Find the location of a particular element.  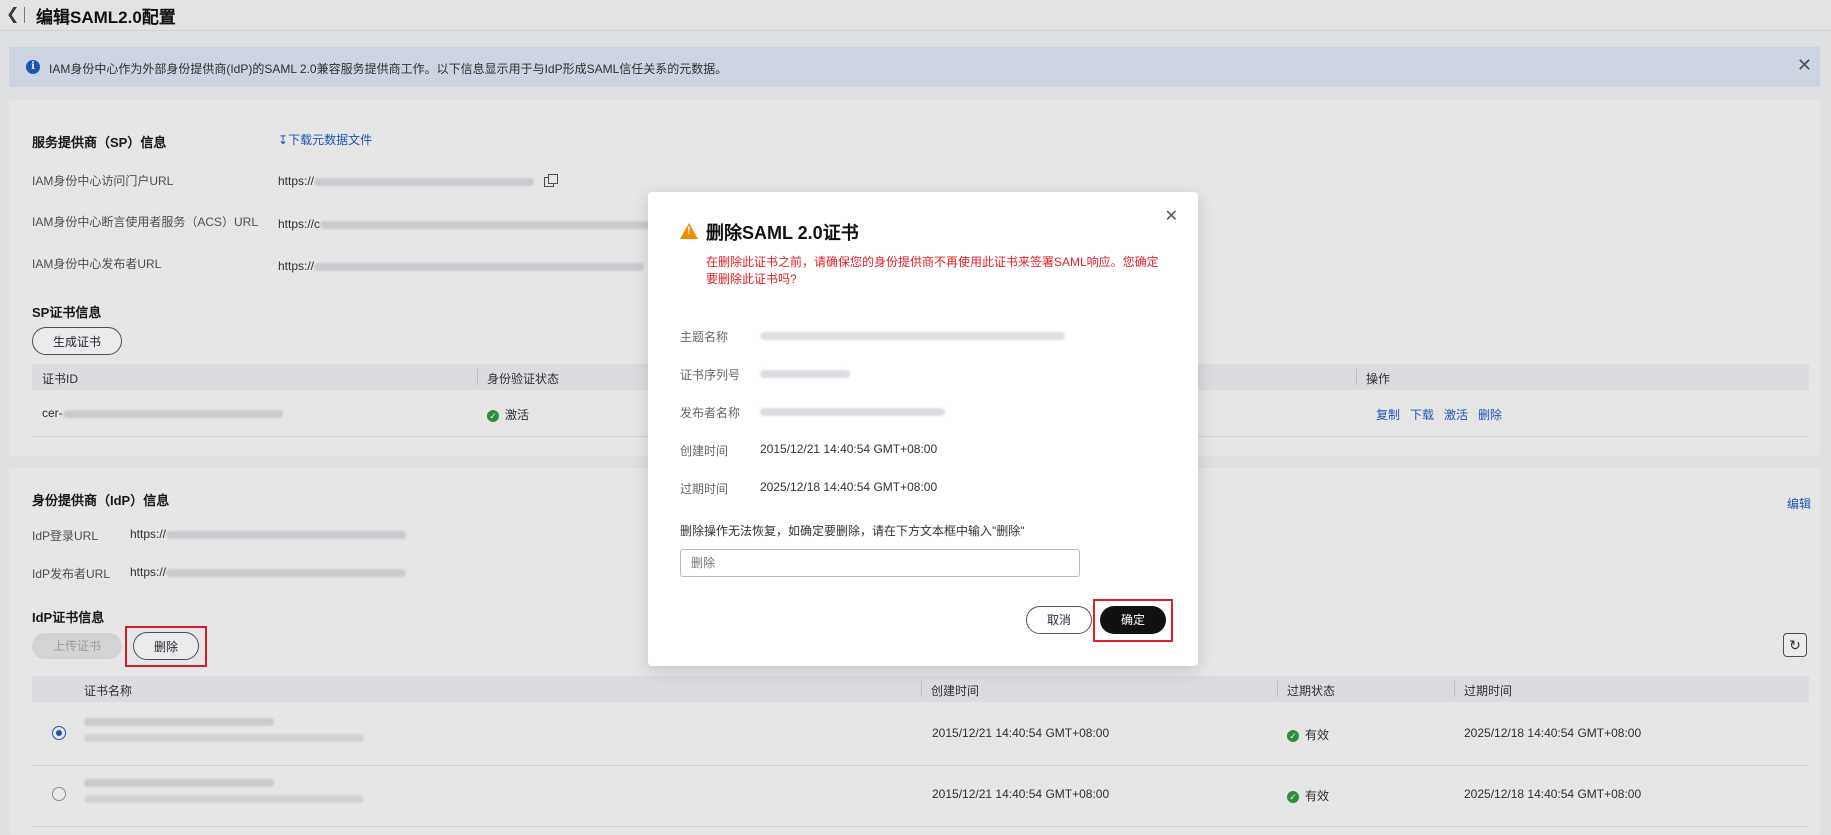

field-value: 2025/12/18 14:40:54 GMT+08:00 is located at coordinates (849, 487).